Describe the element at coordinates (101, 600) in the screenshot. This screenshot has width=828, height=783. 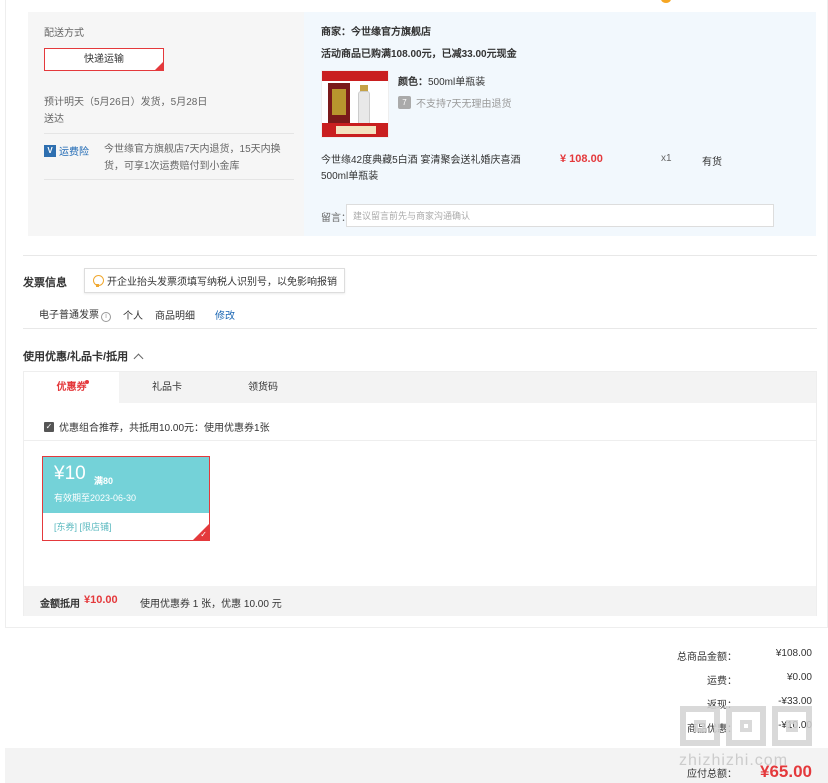
I see `deduct-value: ¥10.00` at that location.